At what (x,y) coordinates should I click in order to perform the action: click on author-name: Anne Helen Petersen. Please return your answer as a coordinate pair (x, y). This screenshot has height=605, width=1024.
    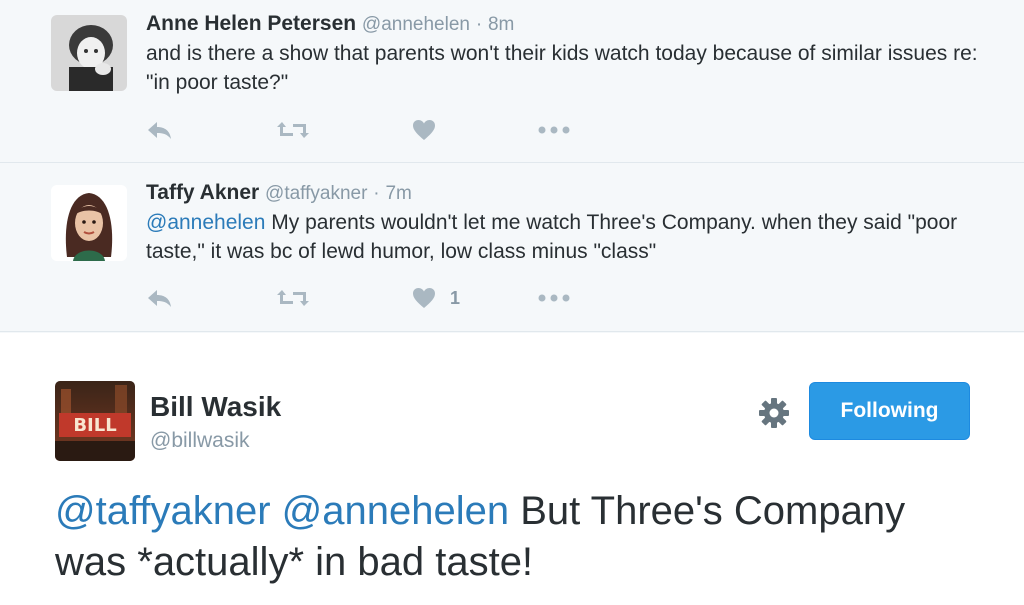
    Looking at the image, I should click on (251, 23).